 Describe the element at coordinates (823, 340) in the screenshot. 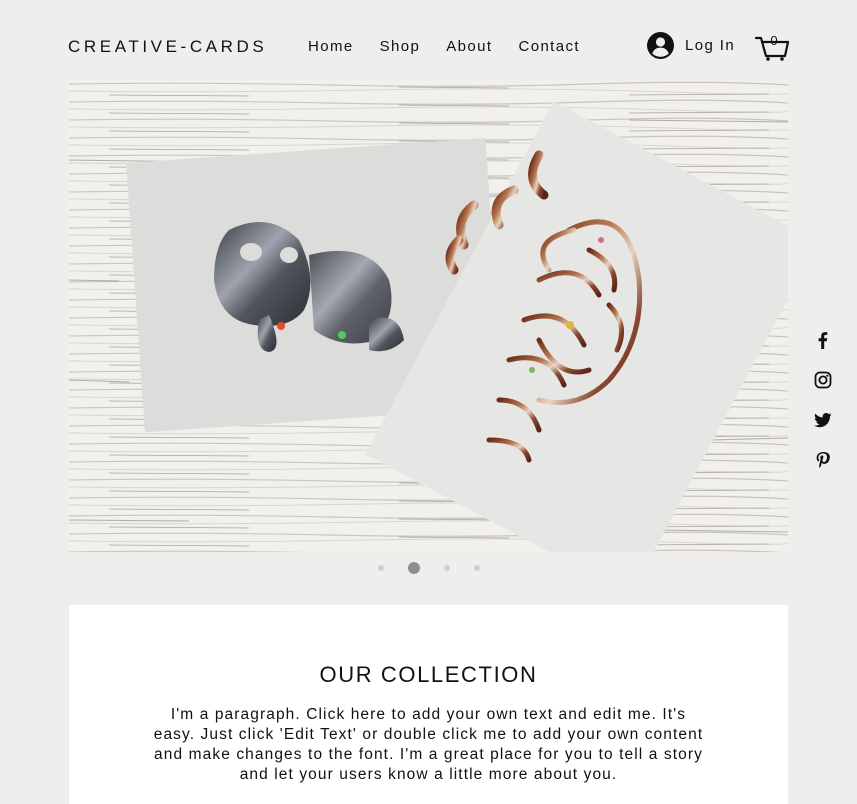

I see `facebook-icon` at that location.